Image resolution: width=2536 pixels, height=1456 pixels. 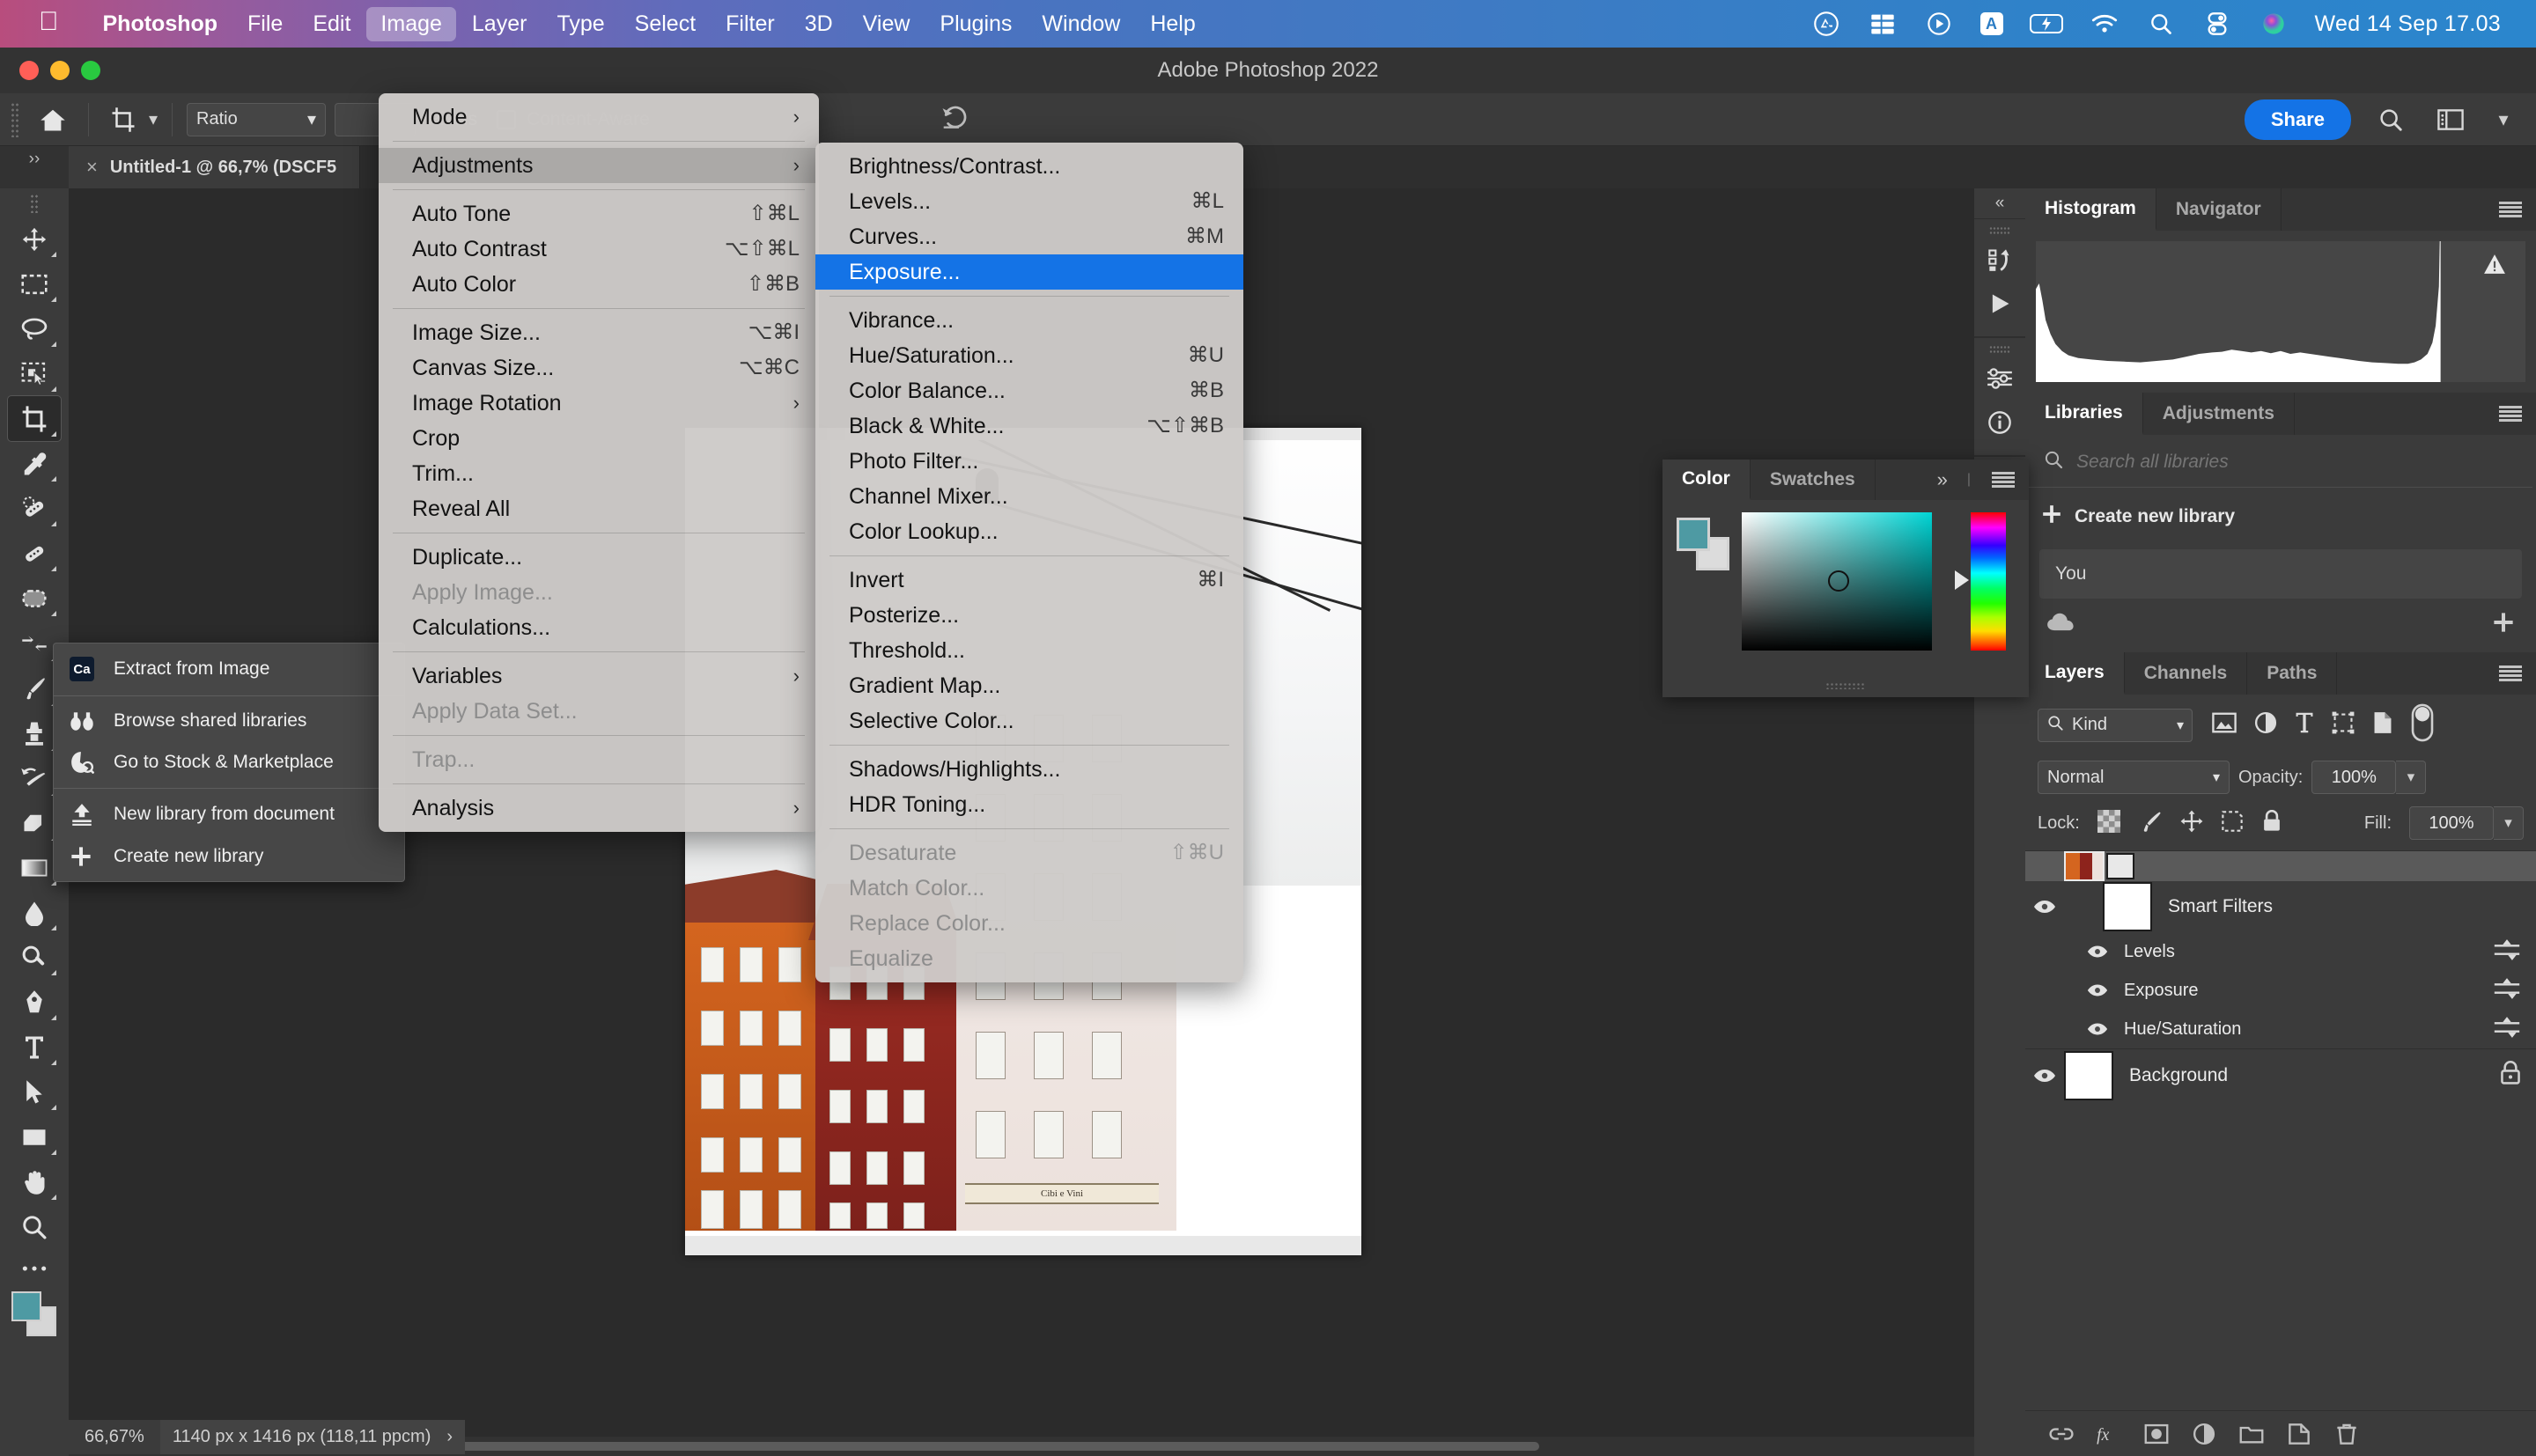 What do you see at coordinates (1943, 479) in the screenshot?
I see `expand-panel-icon: »` at bounding box center [1943, 479].